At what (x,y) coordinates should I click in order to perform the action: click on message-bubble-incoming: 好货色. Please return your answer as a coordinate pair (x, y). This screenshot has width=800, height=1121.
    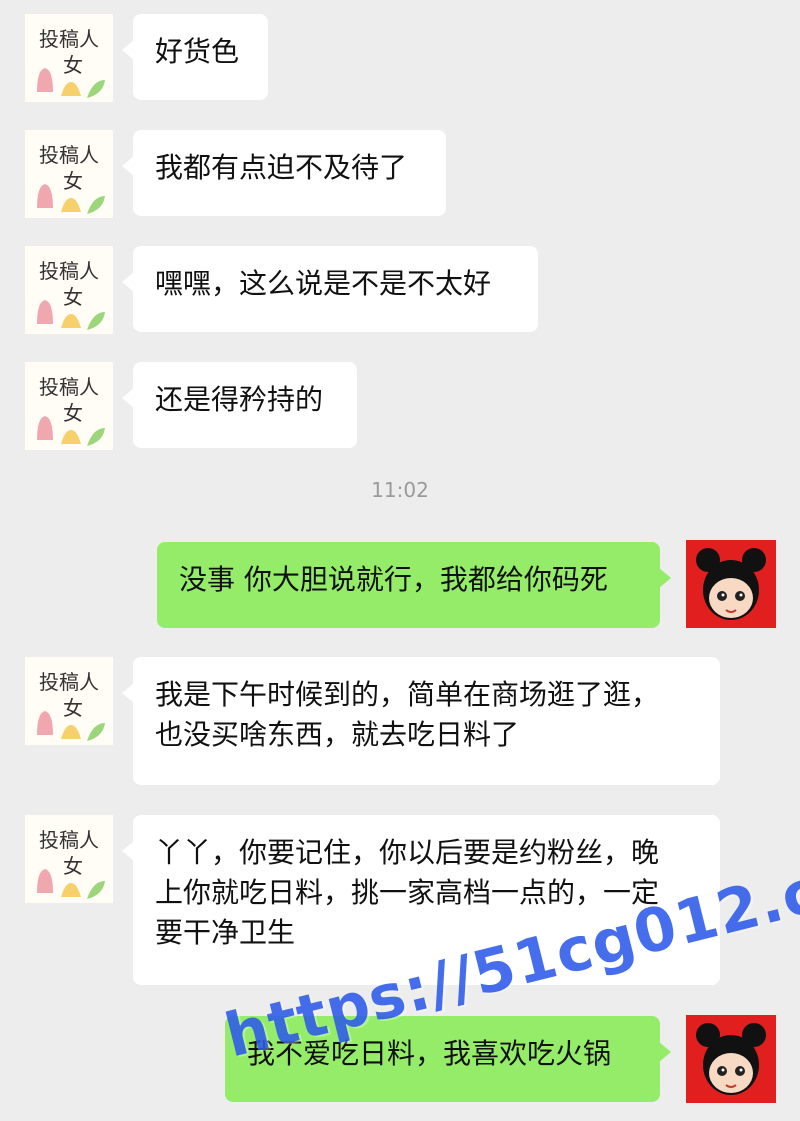
    Looking at the image, I should click on (195, 57).